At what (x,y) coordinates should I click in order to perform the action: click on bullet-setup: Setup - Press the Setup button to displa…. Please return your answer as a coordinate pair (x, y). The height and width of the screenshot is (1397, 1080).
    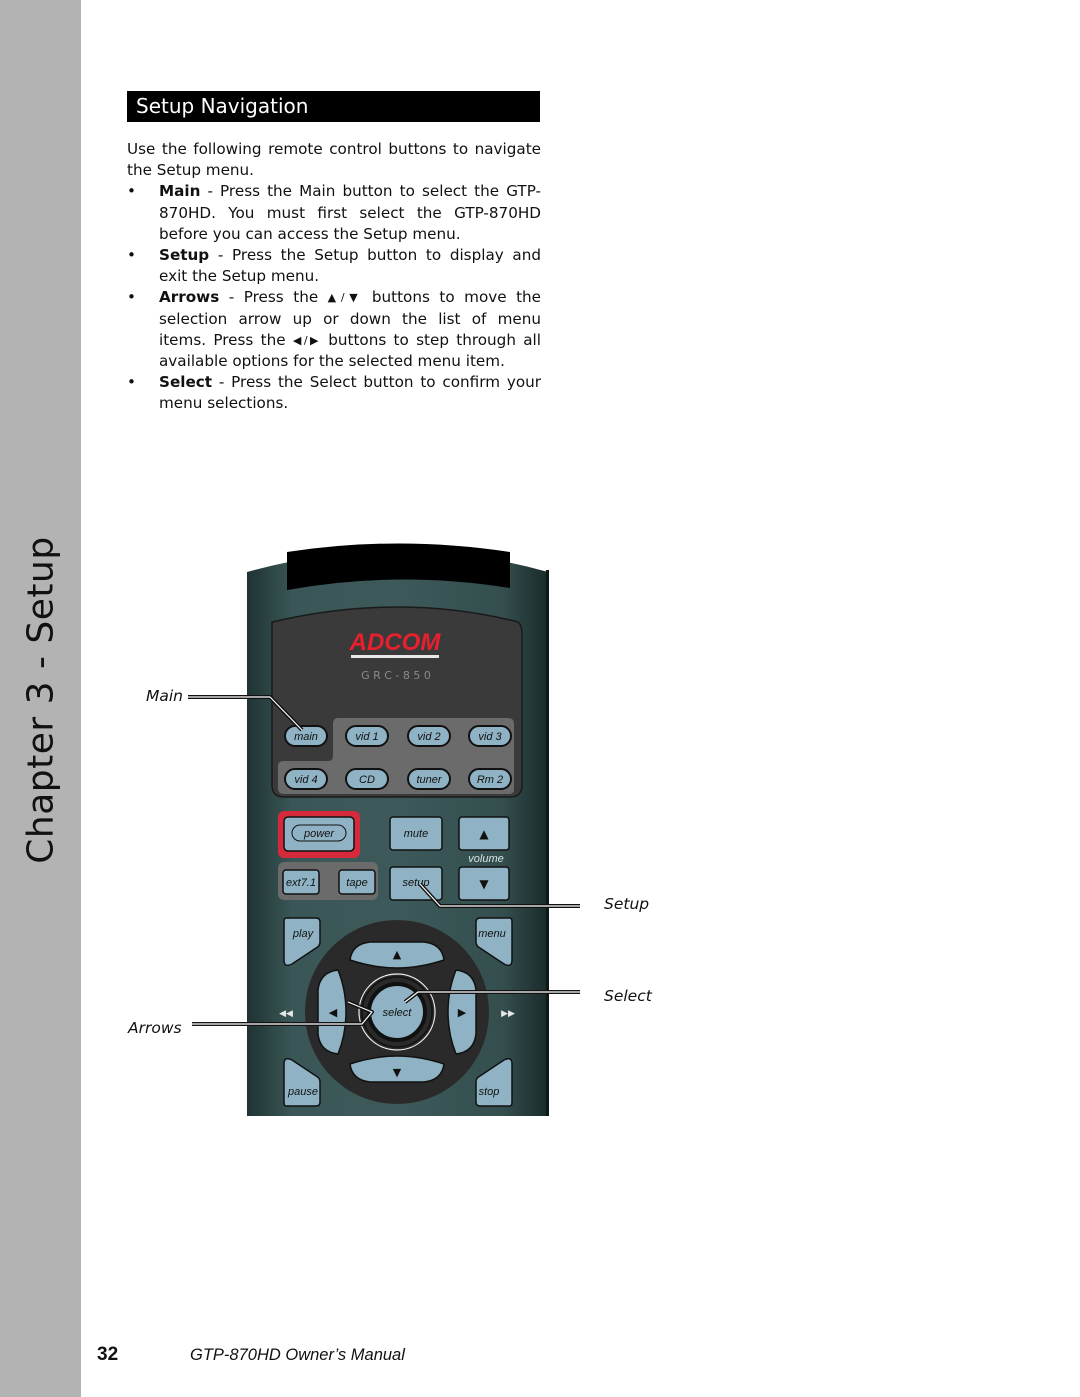
    Looking at the image, I should click on (334, 266).